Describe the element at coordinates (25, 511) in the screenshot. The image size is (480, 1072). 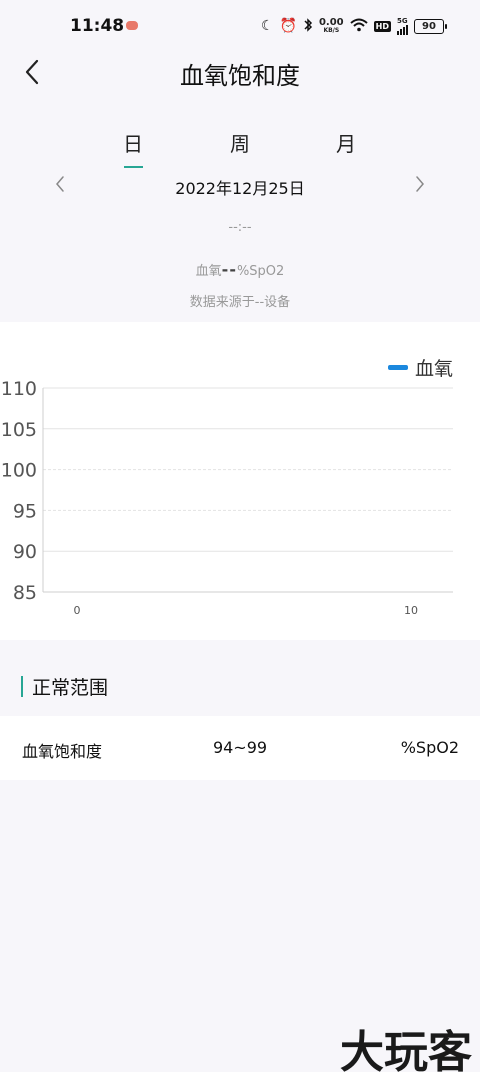
I see `y-tick-label: 95` at that location.